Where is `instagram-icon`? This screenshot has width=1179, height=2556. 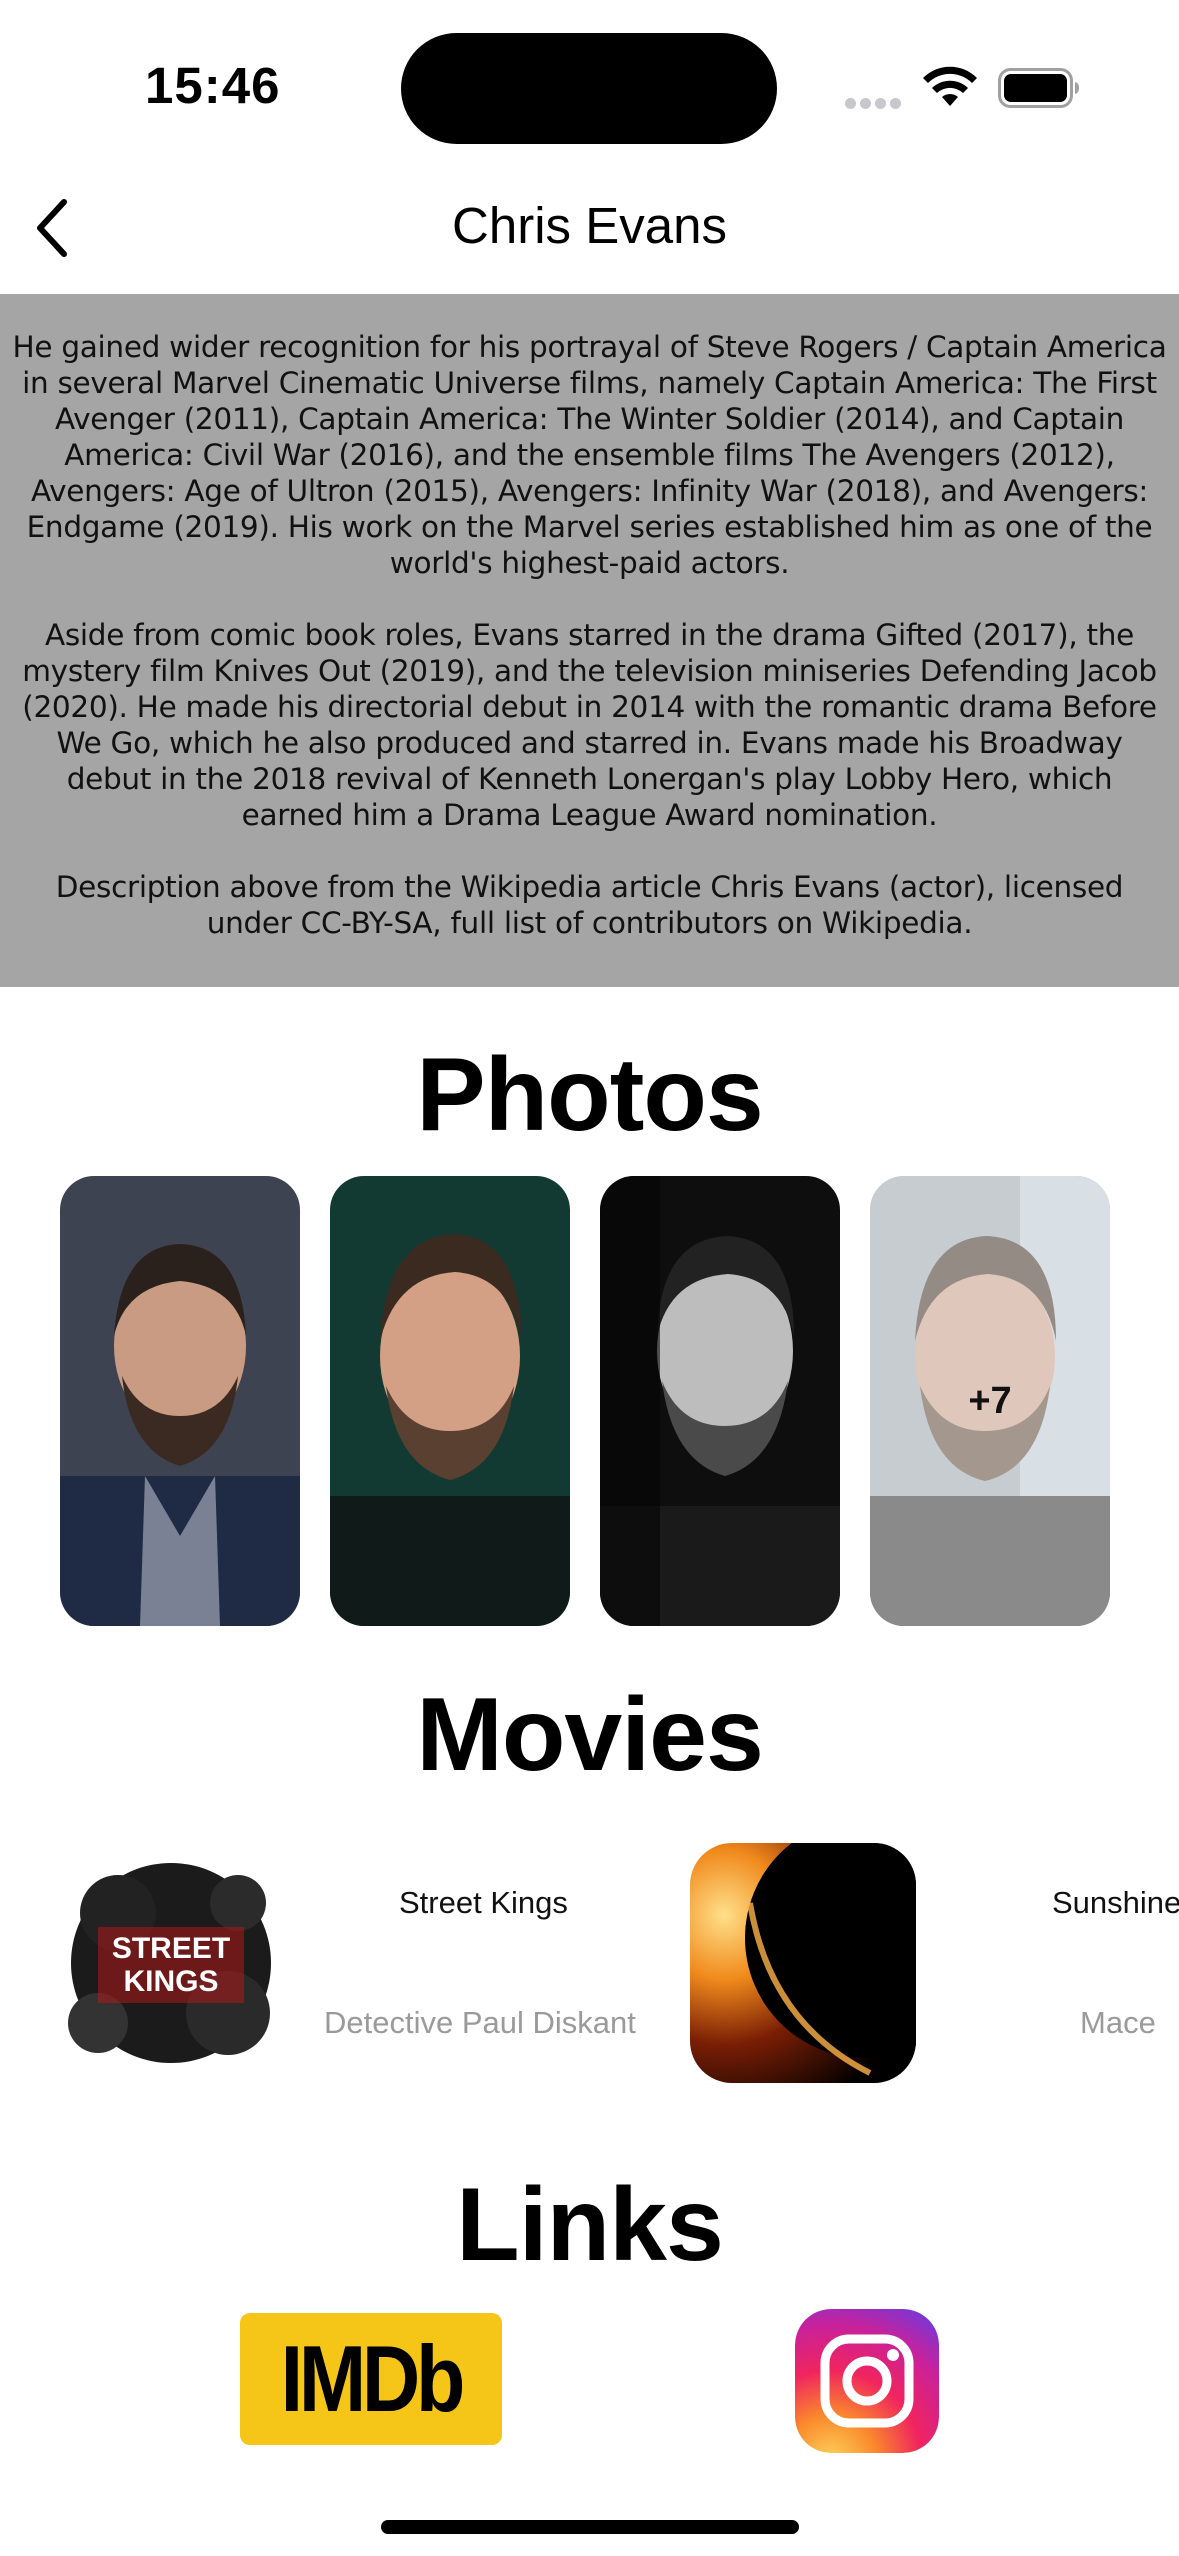
instagram-icon is located at coordinates (867, 2381).